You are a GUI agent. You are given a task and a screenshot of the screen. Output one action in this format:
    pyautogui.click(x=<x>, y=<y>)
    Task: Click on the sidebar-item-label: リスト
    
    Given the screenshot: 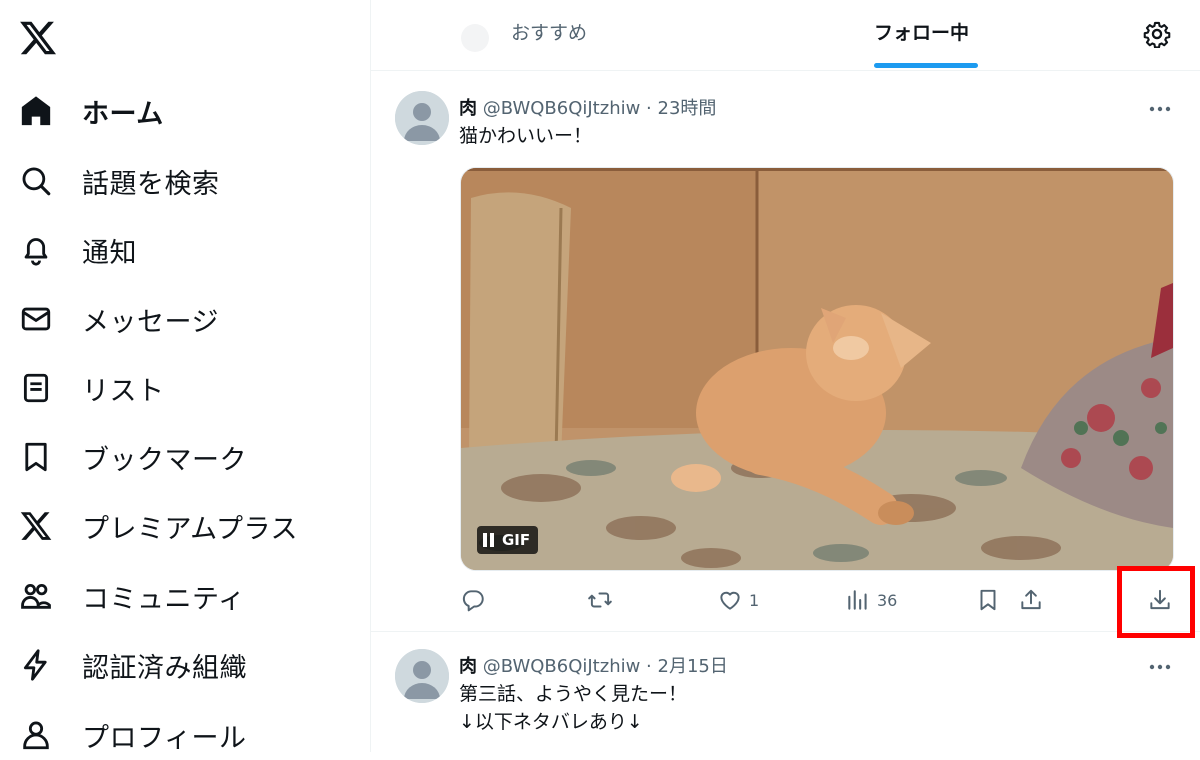 What is the action you would take?
    pyautogui.click(x=123, y=391)
    